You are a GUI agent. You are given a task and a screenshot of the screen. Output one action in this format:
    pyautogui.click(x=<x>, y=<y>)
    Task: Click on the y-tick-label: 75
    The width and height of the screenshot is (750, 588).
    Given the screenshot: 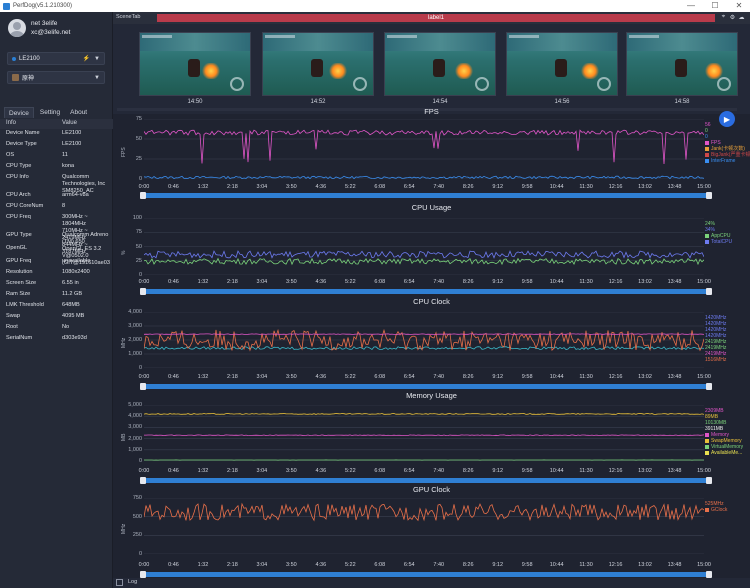 What is the action you would take?
    pyautogui.click(x=138, y=119)
    